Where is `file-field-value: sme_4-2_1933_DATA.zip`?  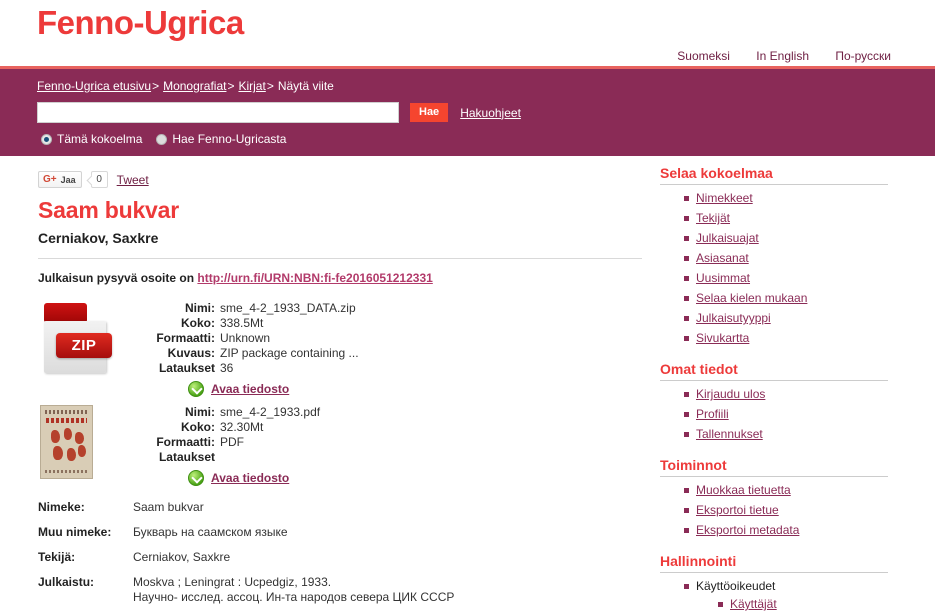
file-field-value: sme_4-2_1933_DATA.zip is located at coordinates (288, 308).